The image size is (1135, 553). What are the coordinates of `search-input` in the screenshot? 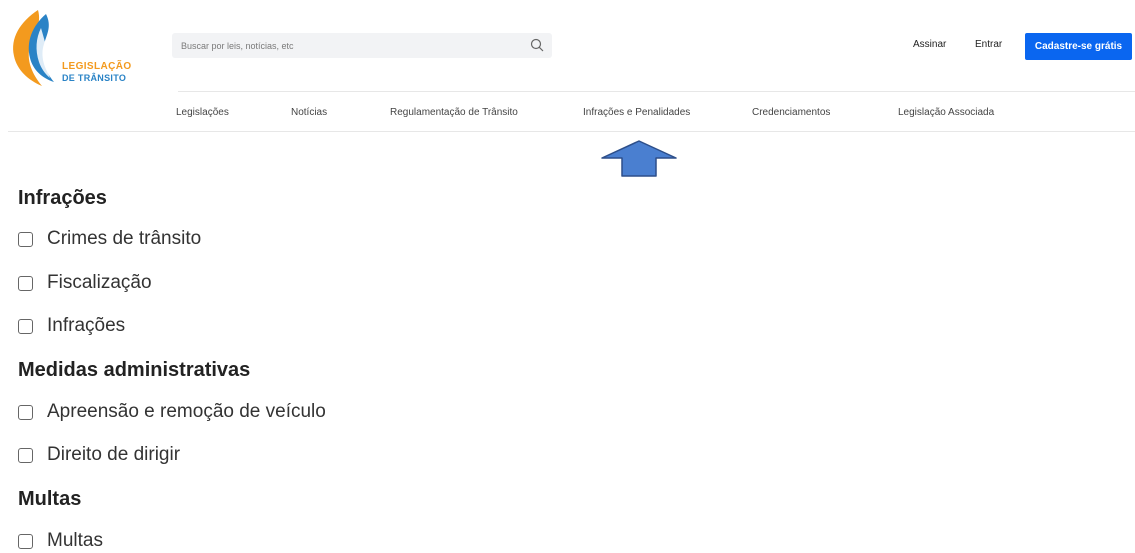 It's located at (346, 45).